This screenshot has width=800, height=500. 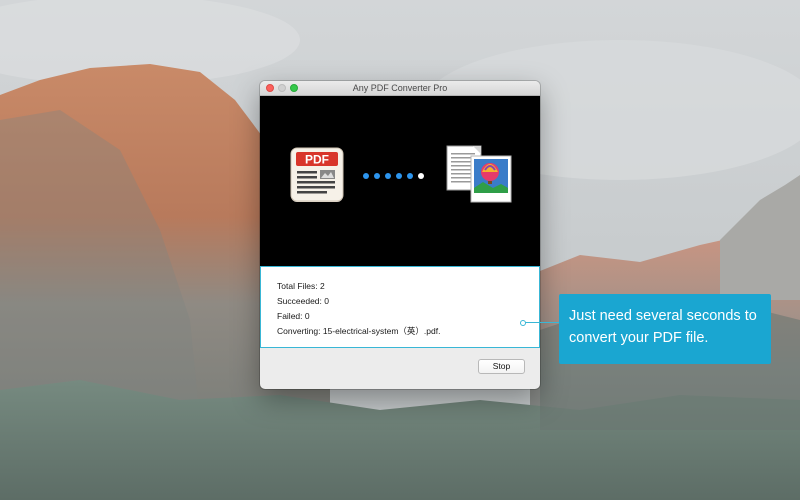 What do you see at coordinates (293, 316) in the screenshot?
I see `failed-text: Failed: 0` at bounding box center [293, 316].